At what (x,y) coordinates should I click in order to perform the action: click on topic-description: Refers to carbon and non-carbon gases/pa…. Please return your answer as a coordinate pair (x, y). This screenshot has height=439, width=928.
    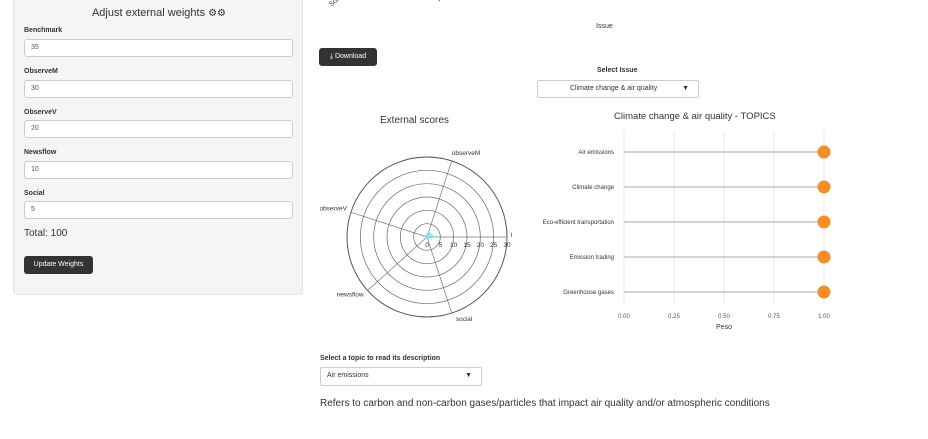
    Looking at the image, I should click on (545, 403).